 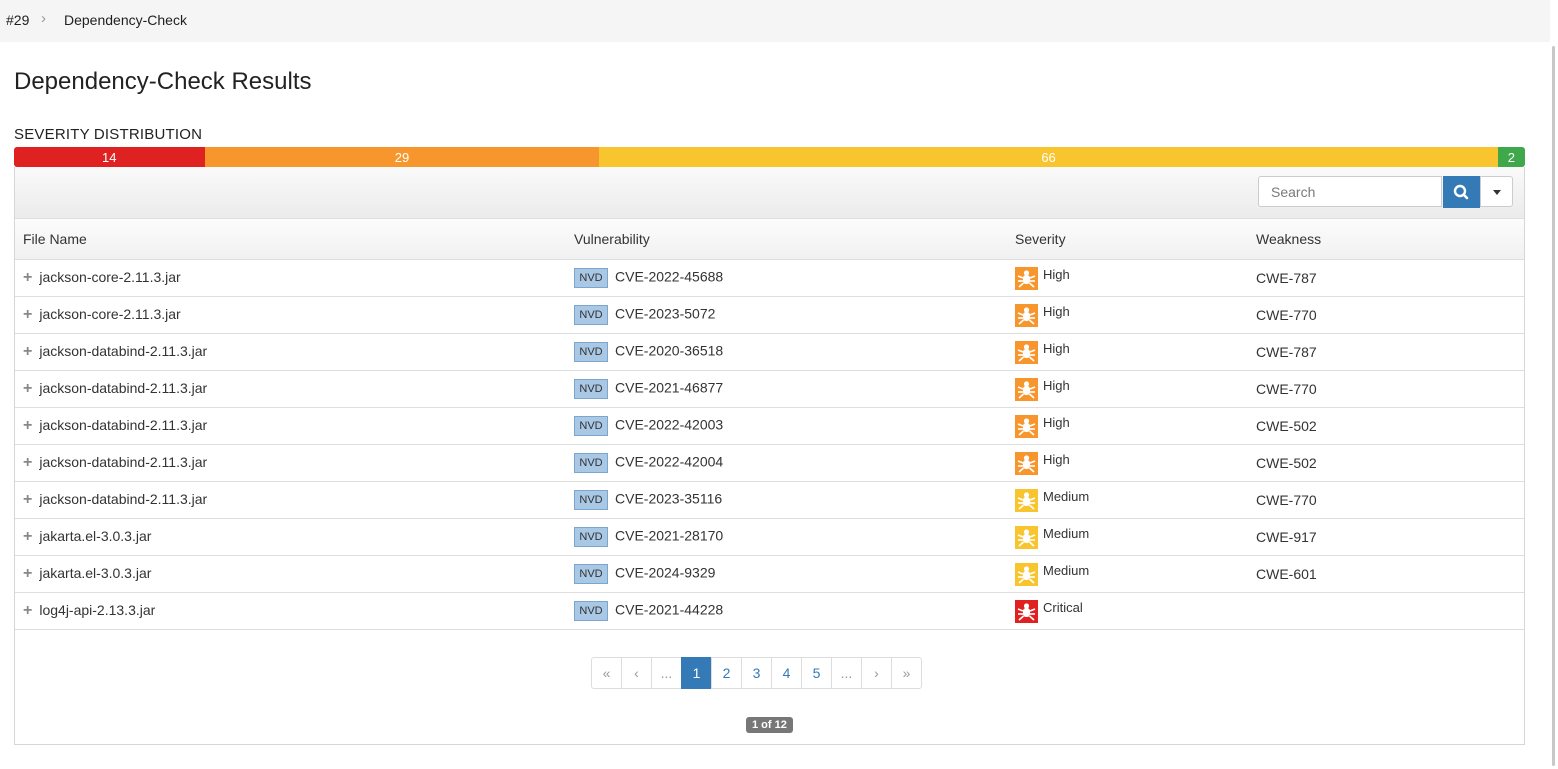 I want to click on cve-link: CVE-2020-36518, so click(x=669, y=351).